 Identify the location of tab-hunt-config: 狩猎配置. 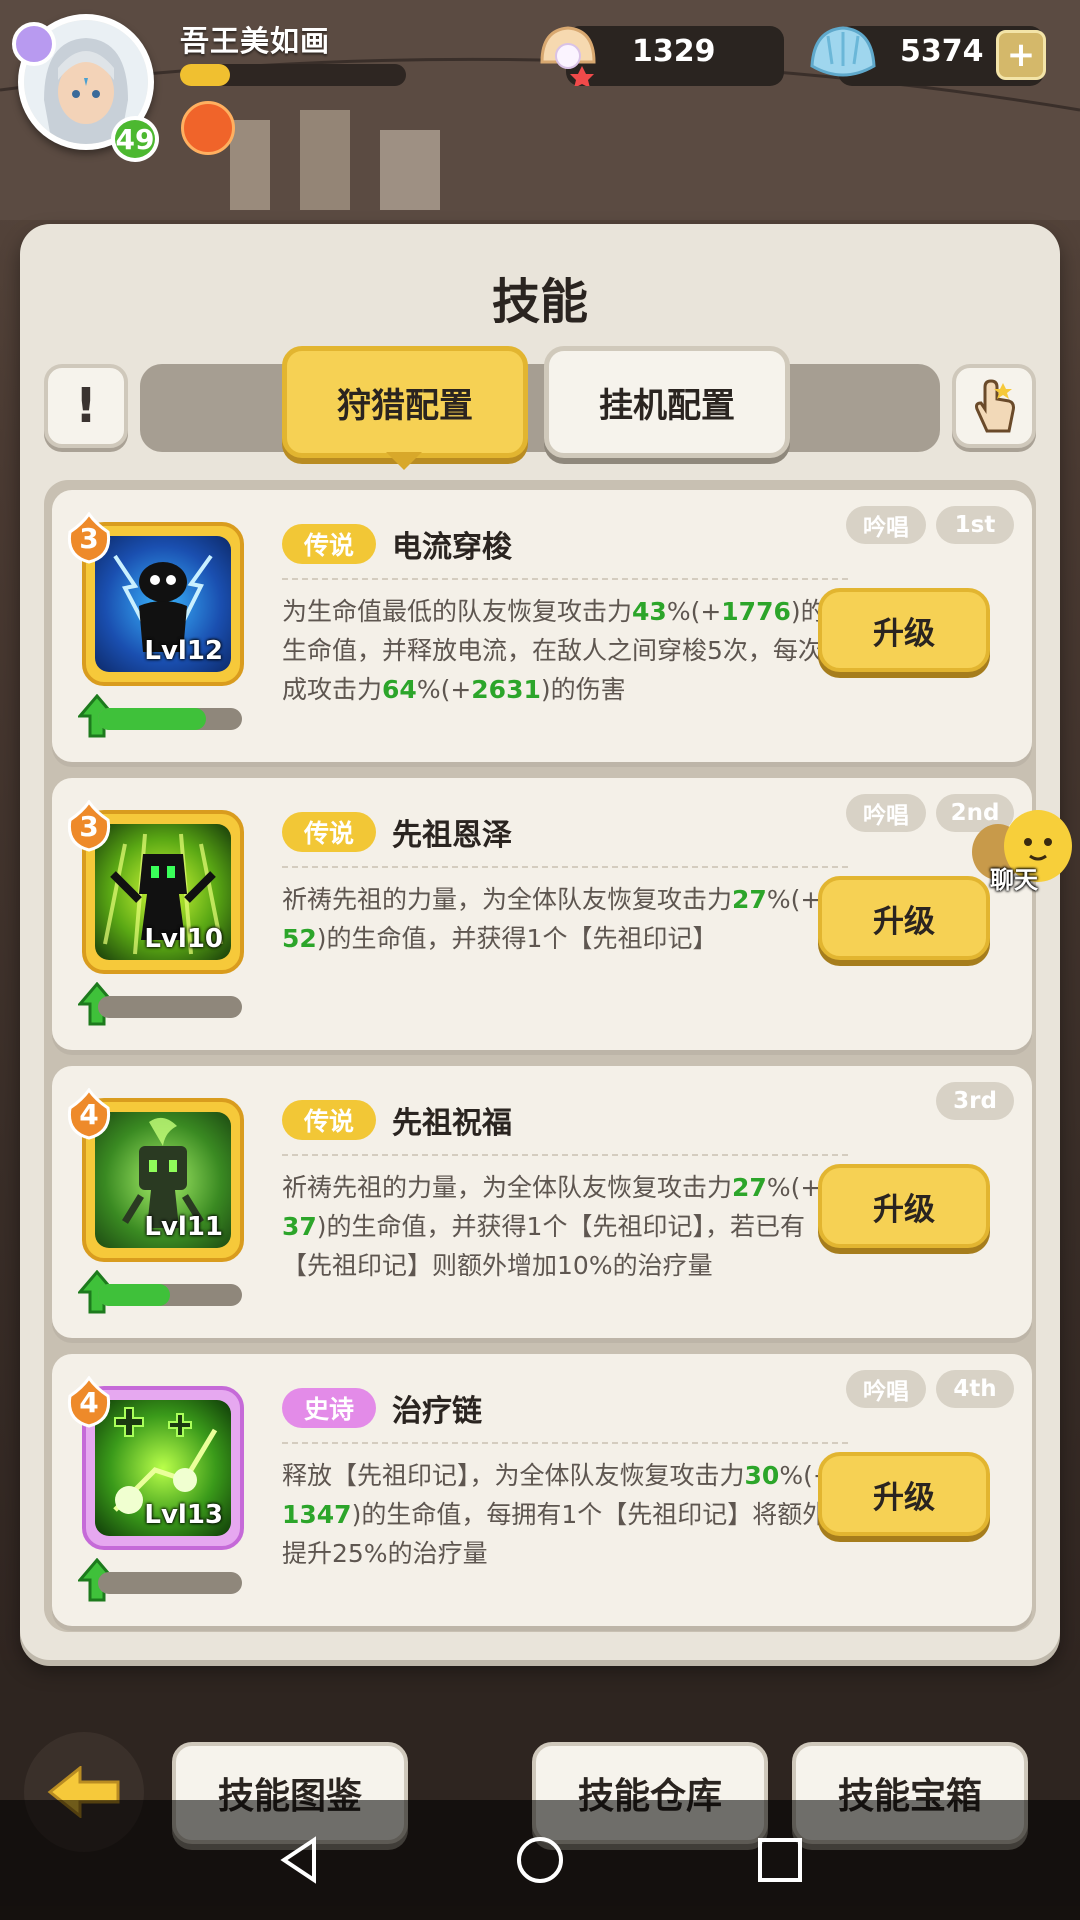
(405, 402).